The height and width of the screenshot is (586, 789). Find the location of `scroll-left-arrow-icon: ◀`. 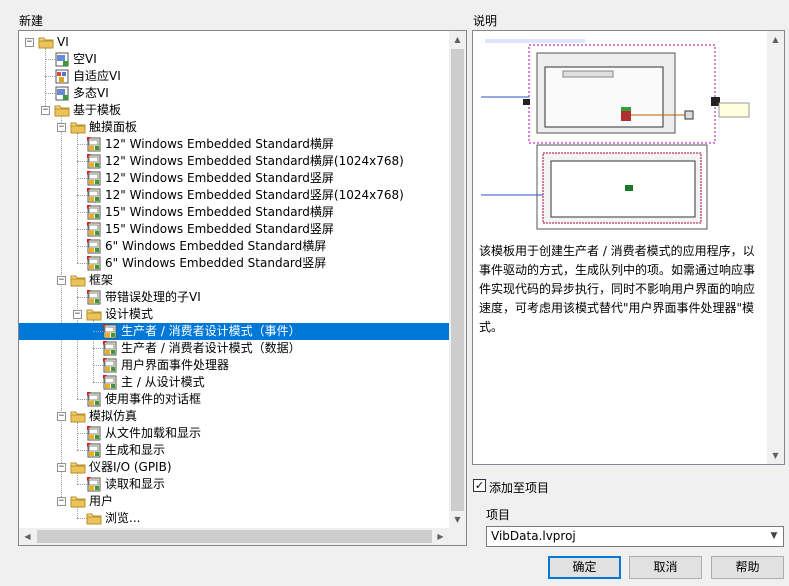

scroll-left-arrow-icon: ◀ is located at coordinates (27, 536).